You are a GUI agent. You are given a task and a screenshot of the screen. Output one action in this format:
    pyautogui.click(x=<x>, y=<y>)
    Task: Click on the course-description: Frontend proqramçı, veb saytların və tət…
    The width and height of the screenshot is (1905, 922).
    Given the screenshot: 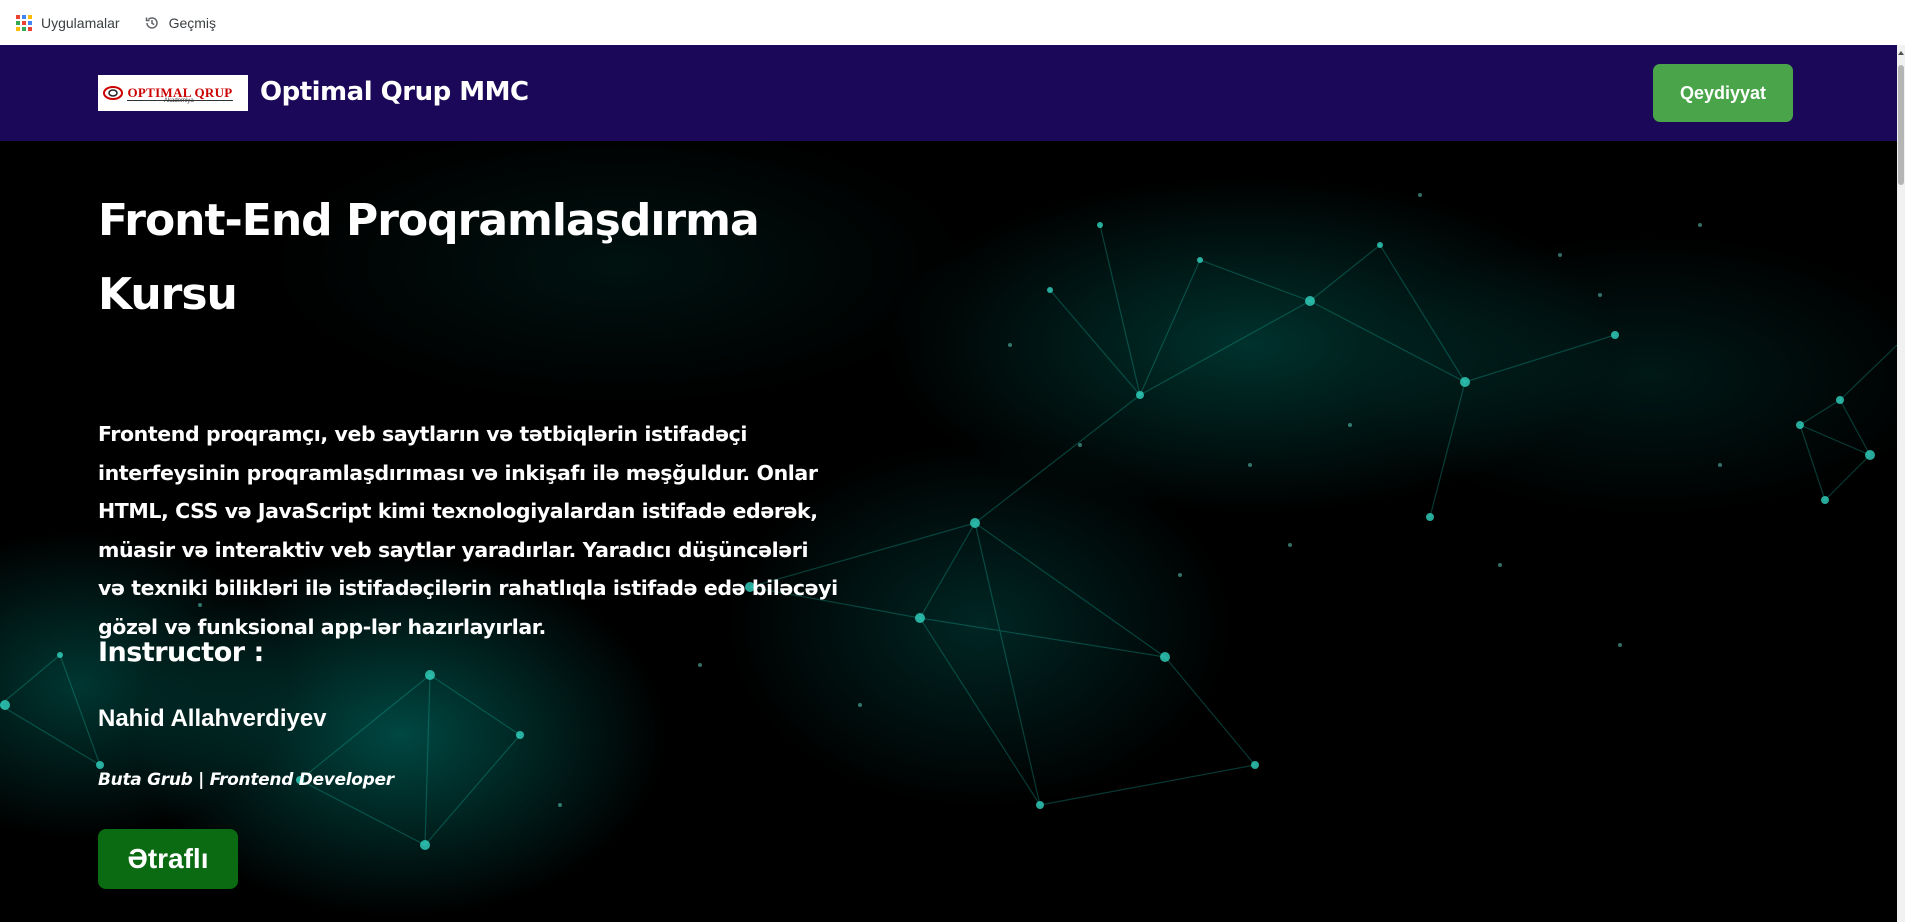 What is the action you would take?
    pyautogui.click(x=468, y=530)
    